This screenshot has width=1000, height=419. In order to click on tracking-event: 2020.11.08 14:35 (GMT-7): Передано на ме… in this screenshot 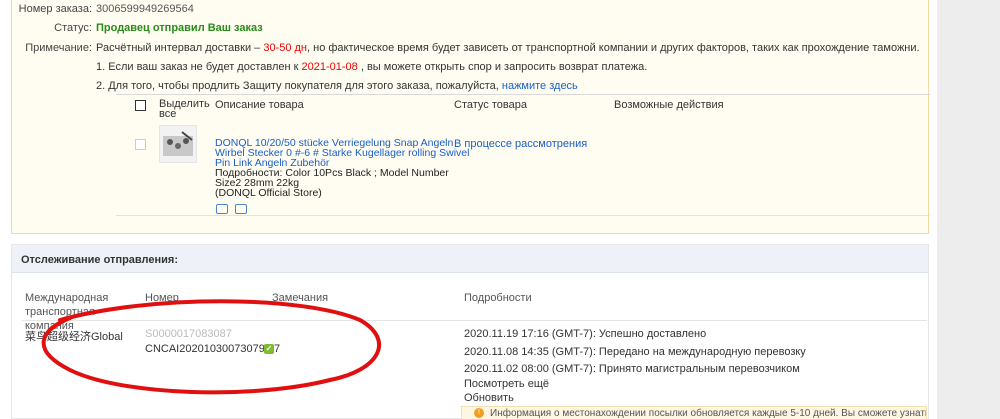, I will do `click(635, 352)`.